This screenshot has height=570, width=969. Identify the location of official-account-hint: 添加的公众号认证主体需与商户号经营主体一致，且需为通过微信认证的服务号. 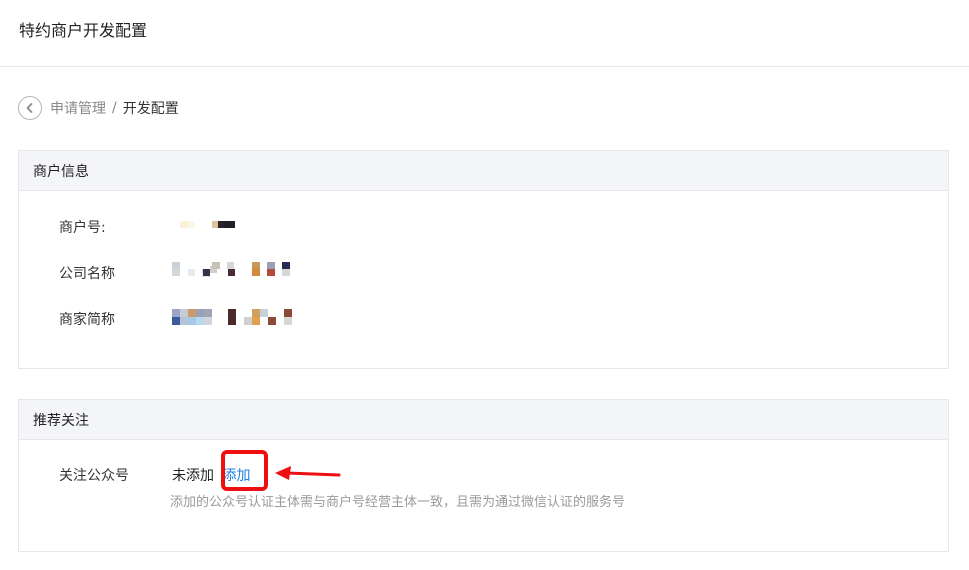
(398, 502).